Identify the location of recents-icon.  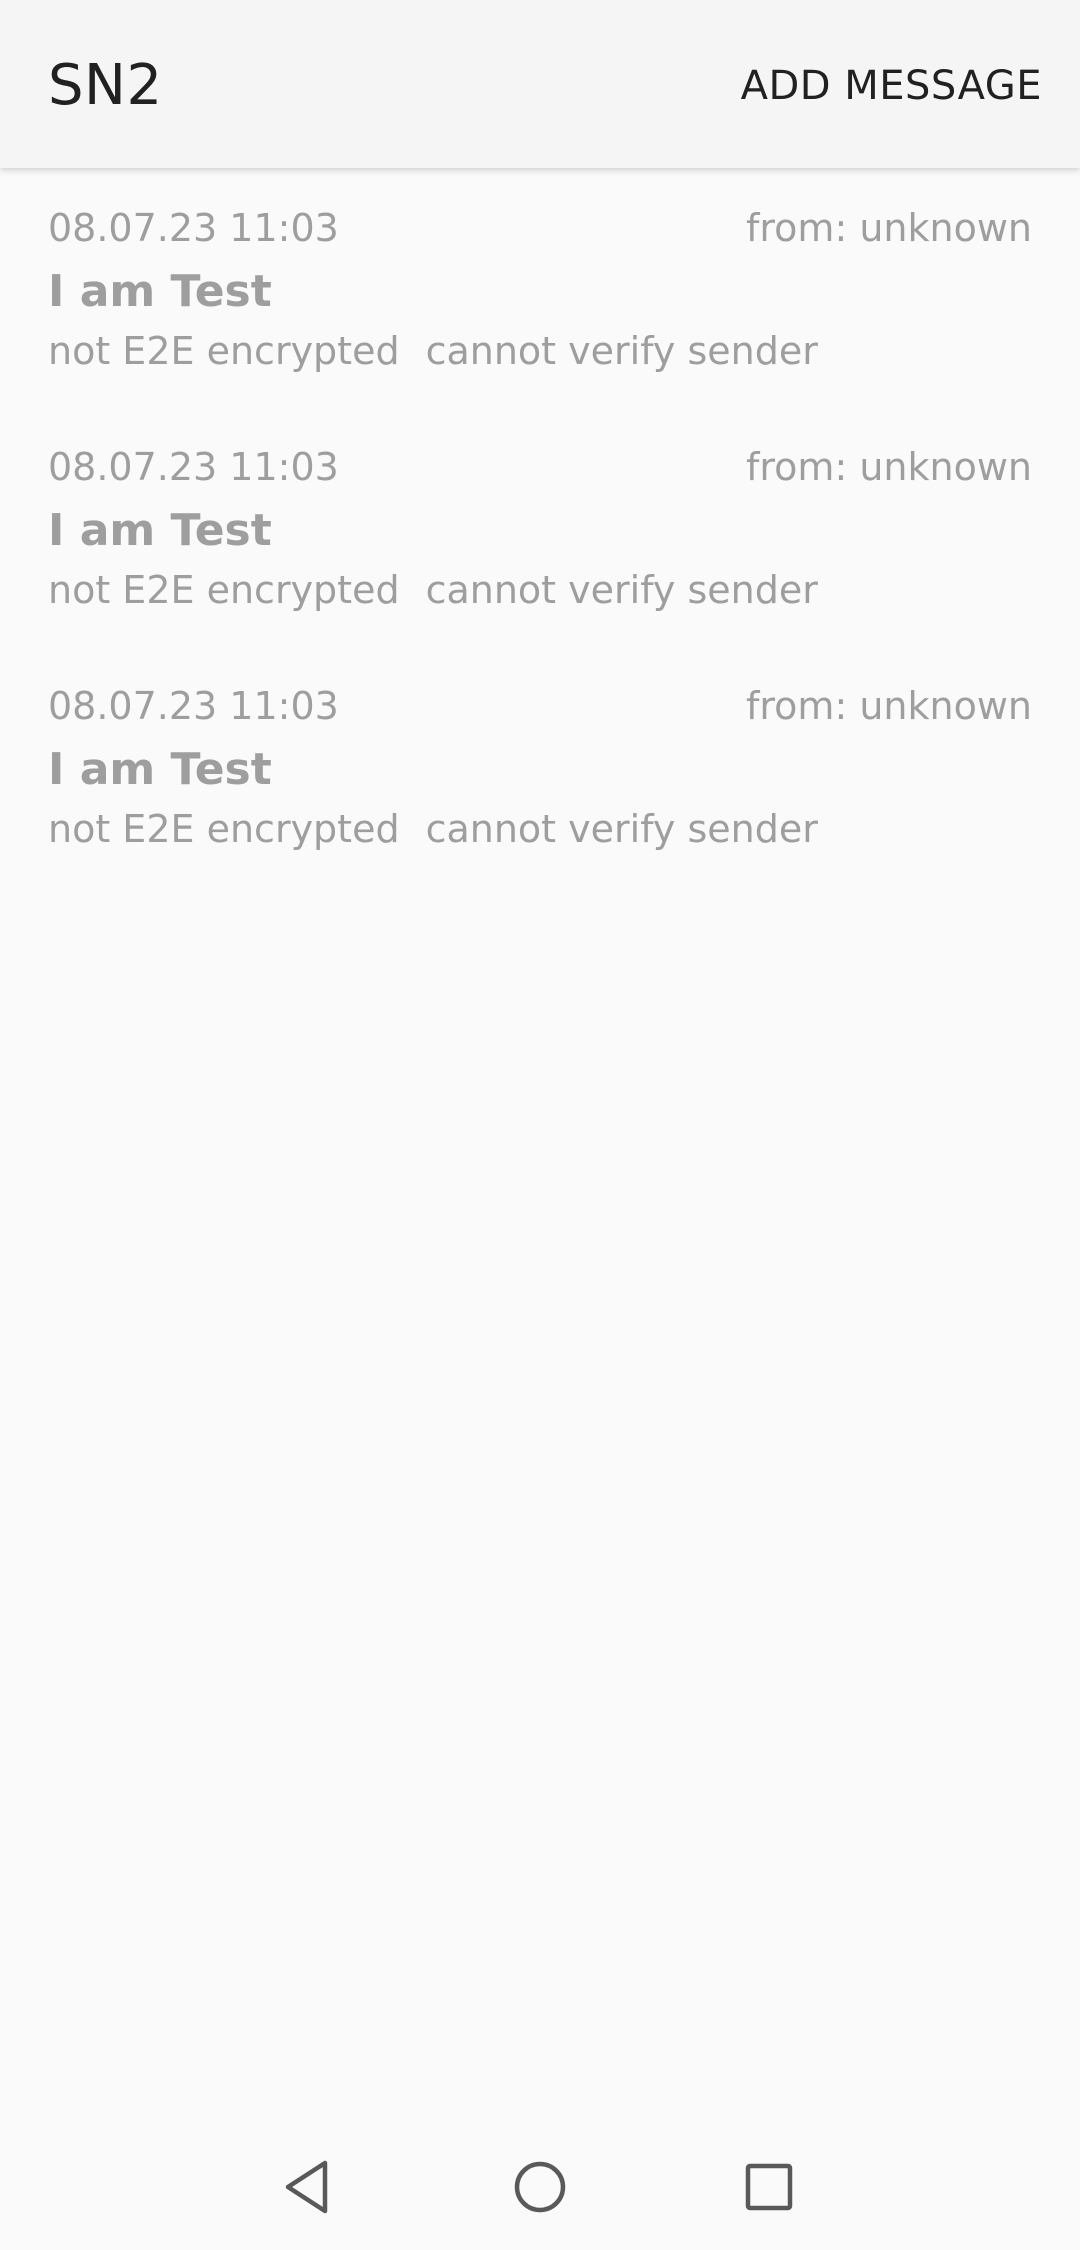
(769, 2187).